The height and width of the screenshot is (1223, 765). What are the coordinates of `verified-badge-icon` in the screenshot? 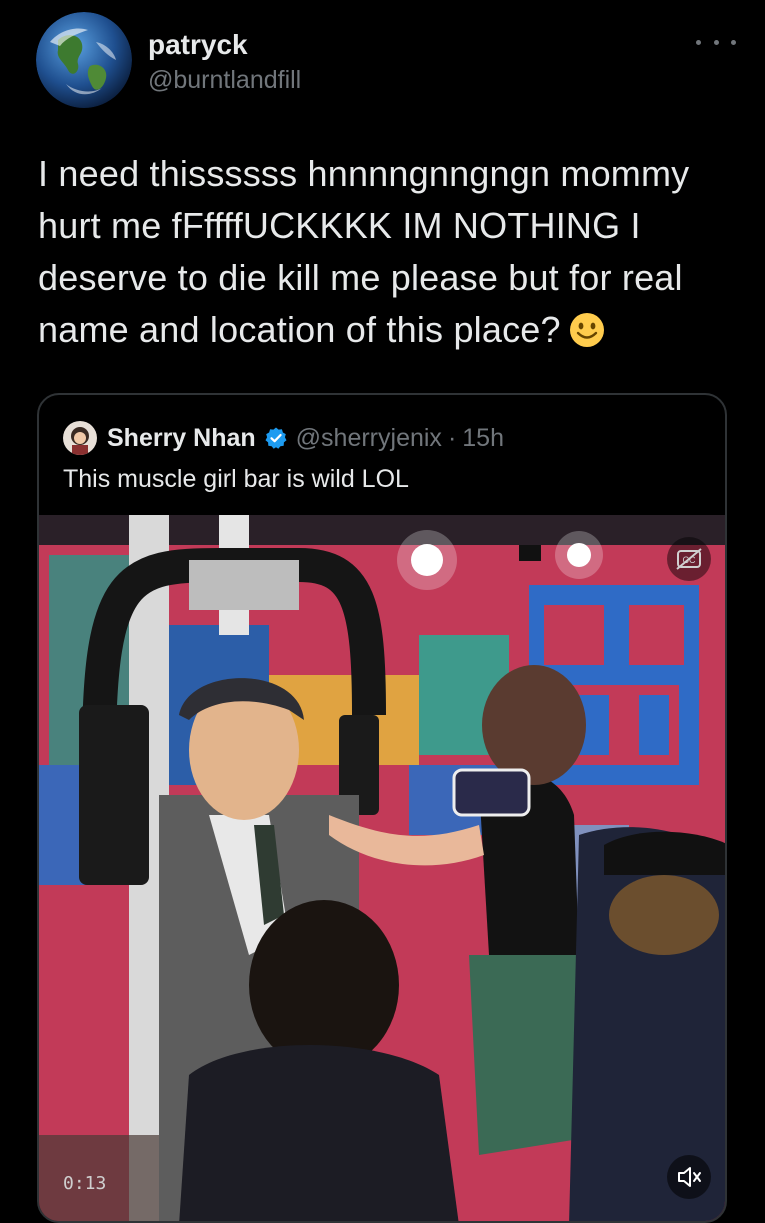 It's located at (276, 438).